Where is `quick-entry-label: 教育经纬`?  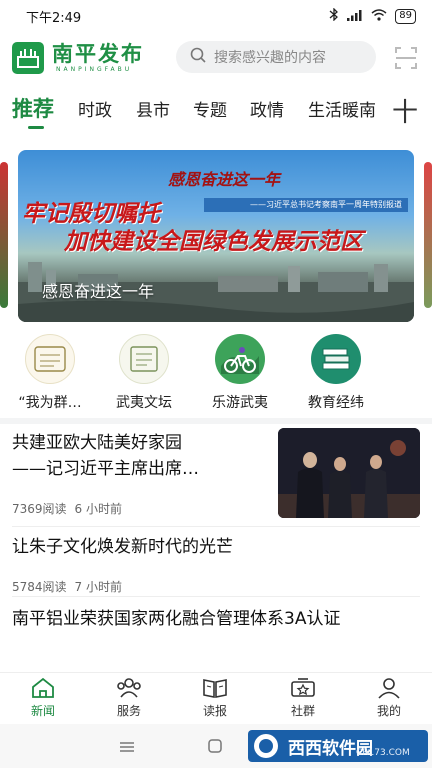 quick-entry-label: 教育经纬 is located at coordinates (336, 403).